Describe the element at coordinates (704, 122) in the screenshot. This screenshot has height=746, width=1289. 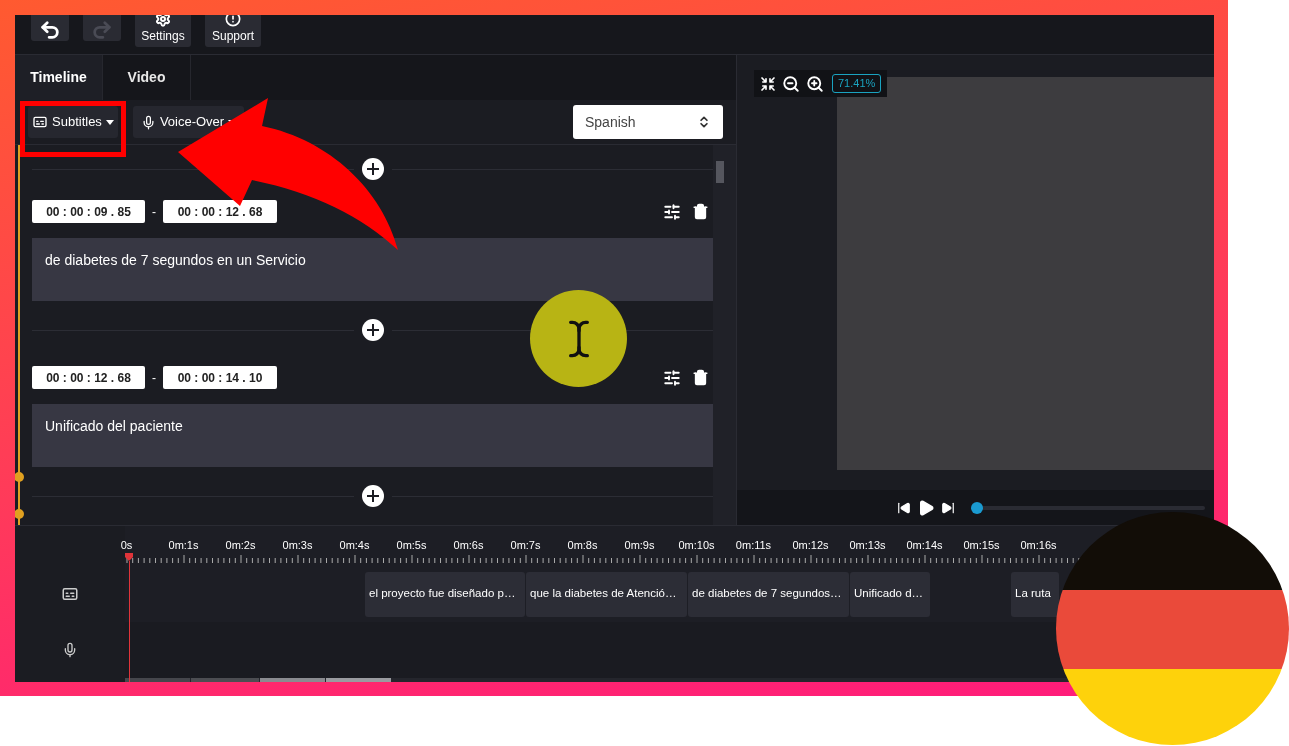
I see `updown-icon` at that location.